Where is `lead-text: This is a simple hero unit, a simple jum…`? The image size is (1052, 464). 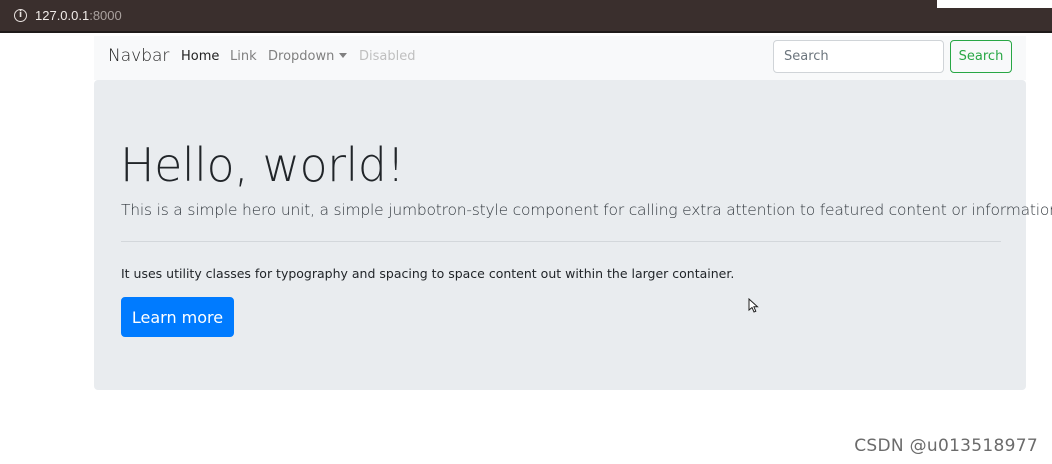 lead-text: This is a simple hero unit, a simple jum… is located at coordinates (586, 210).